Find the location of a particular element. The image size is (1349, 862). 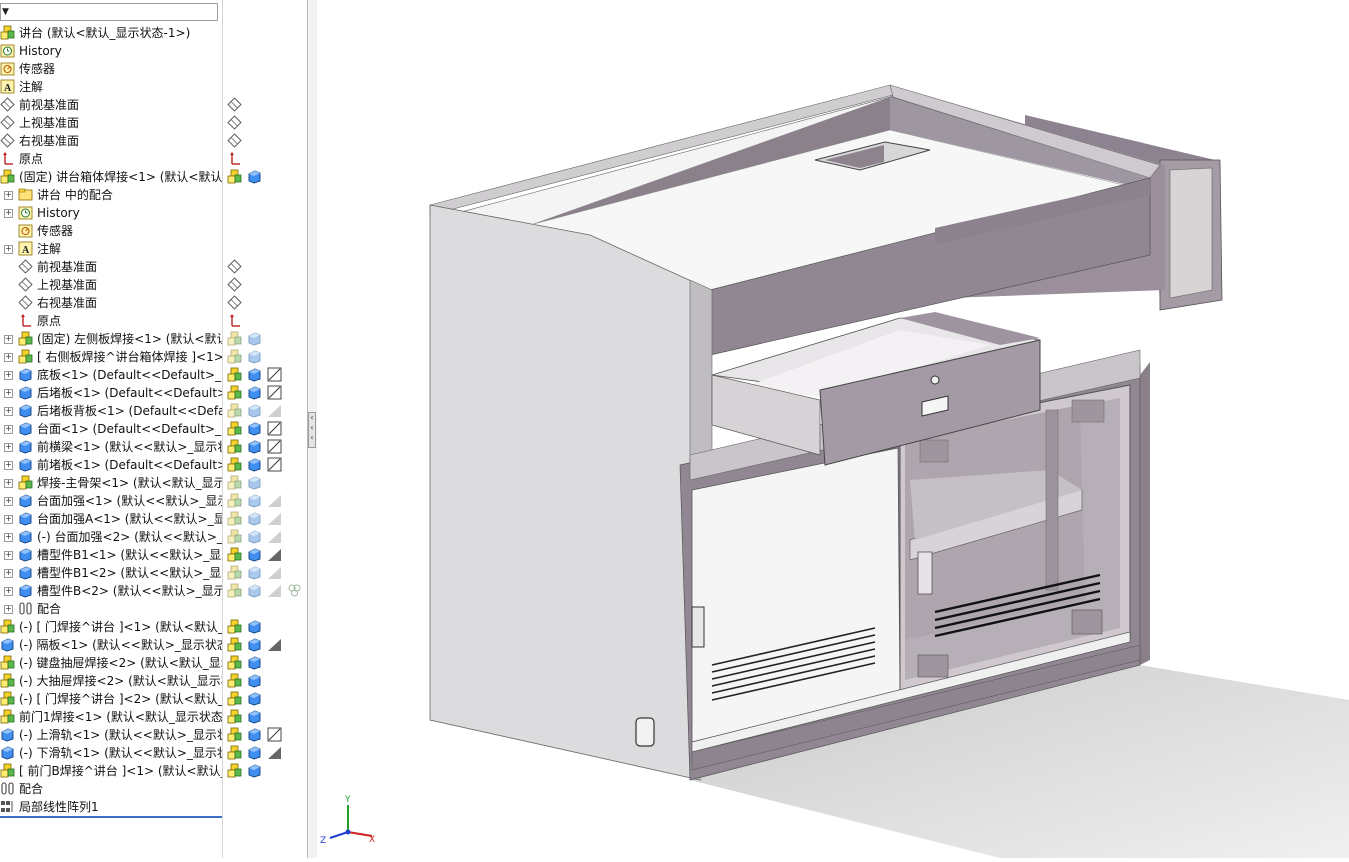

tree-node: (-) [ 门焊接^讲台 ]<1> (默认<默认_显 is located at coordinates (153, 627).